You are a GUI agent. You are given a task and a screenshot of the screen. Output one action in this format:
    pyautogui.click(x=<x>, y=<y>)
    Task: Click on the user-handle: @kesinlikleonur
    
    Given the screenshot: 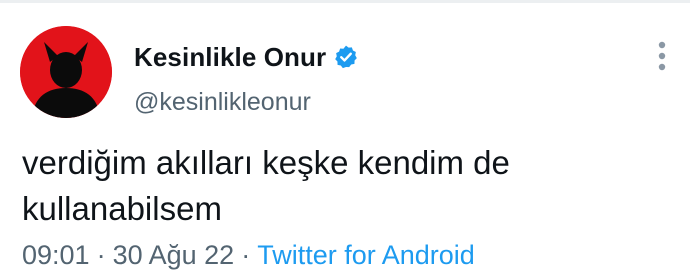 What is the action you would take?
    pyautogui.click(x=222, y=102)
    